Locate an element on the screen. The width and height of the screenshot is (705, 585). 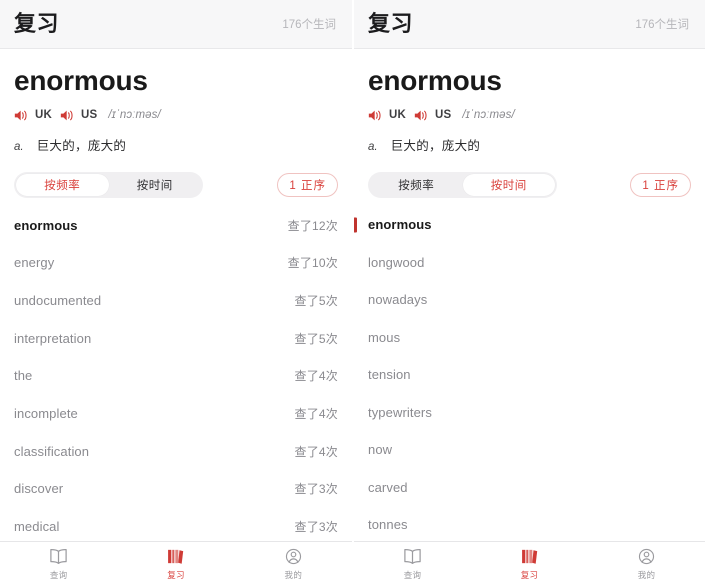
word-list-item: energy 查了10次 is located at coordinates (176, 263).